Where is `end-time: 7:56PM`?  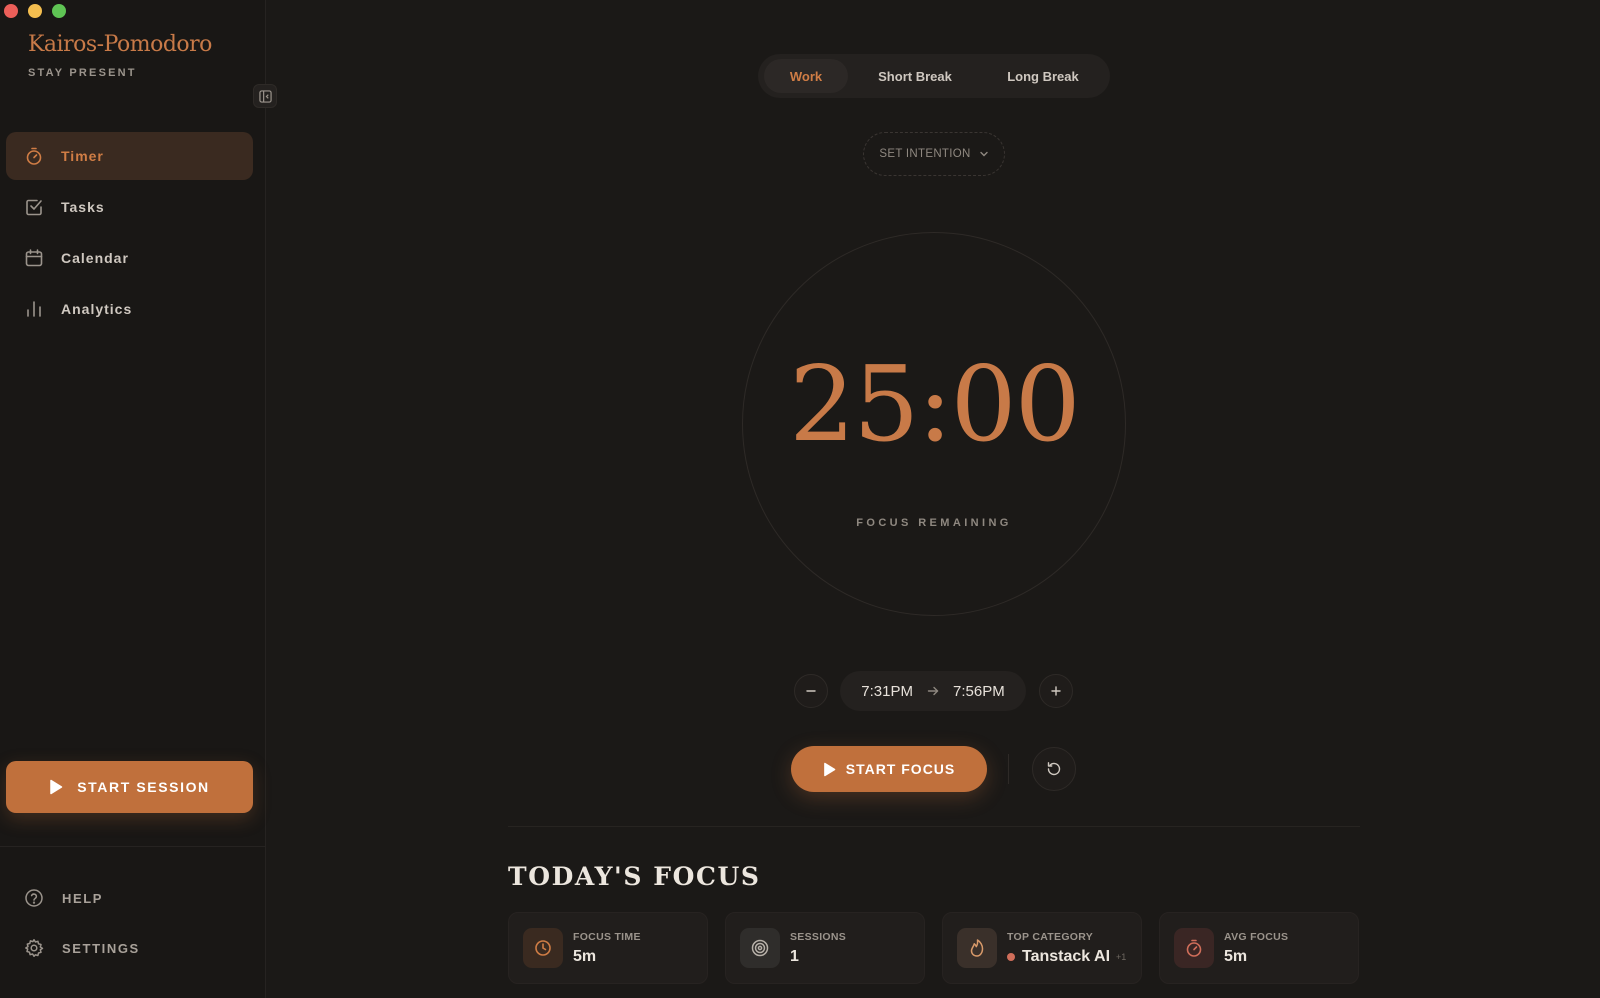
end-time: 7:56PM is located at coordinates (979, 691).